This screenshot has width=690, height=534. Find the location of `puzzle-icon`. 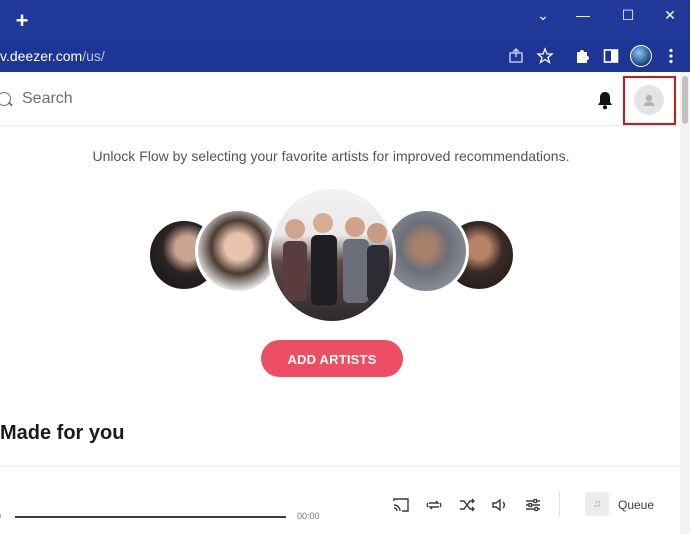

puzzle-icon is located at coordinates (582, 56).